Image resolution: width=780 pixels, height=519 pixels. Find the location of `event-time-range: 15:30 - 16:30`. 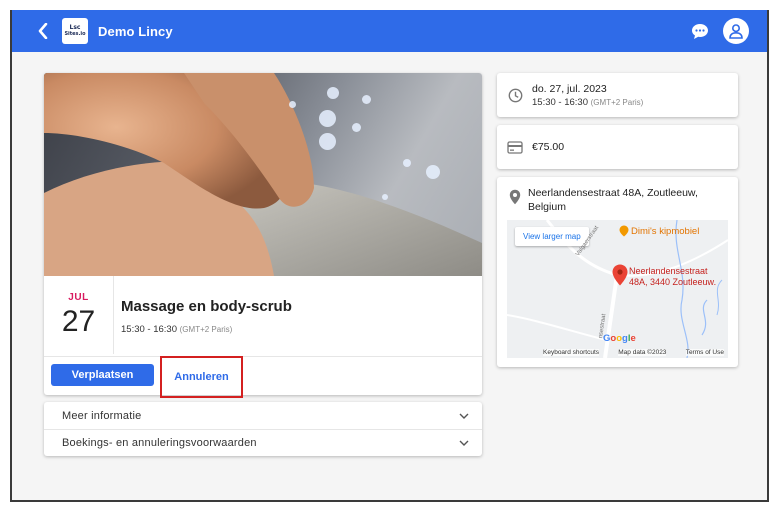

event-time-range: 15:30 - 16:30 is located at coordinates (149, 329).